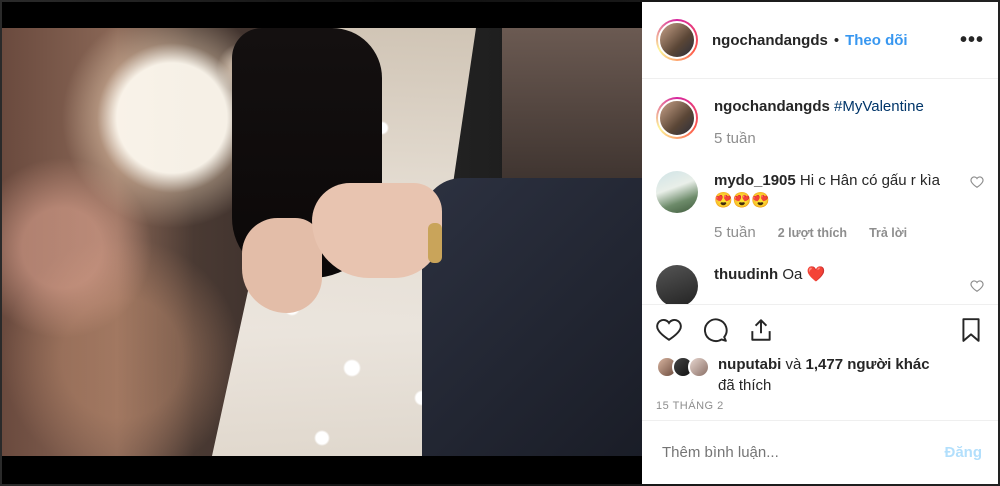  What do you see at coordinates (793, 364) in the screenshot?
I see `likes-connector: và` at bounding box center [793, 364].